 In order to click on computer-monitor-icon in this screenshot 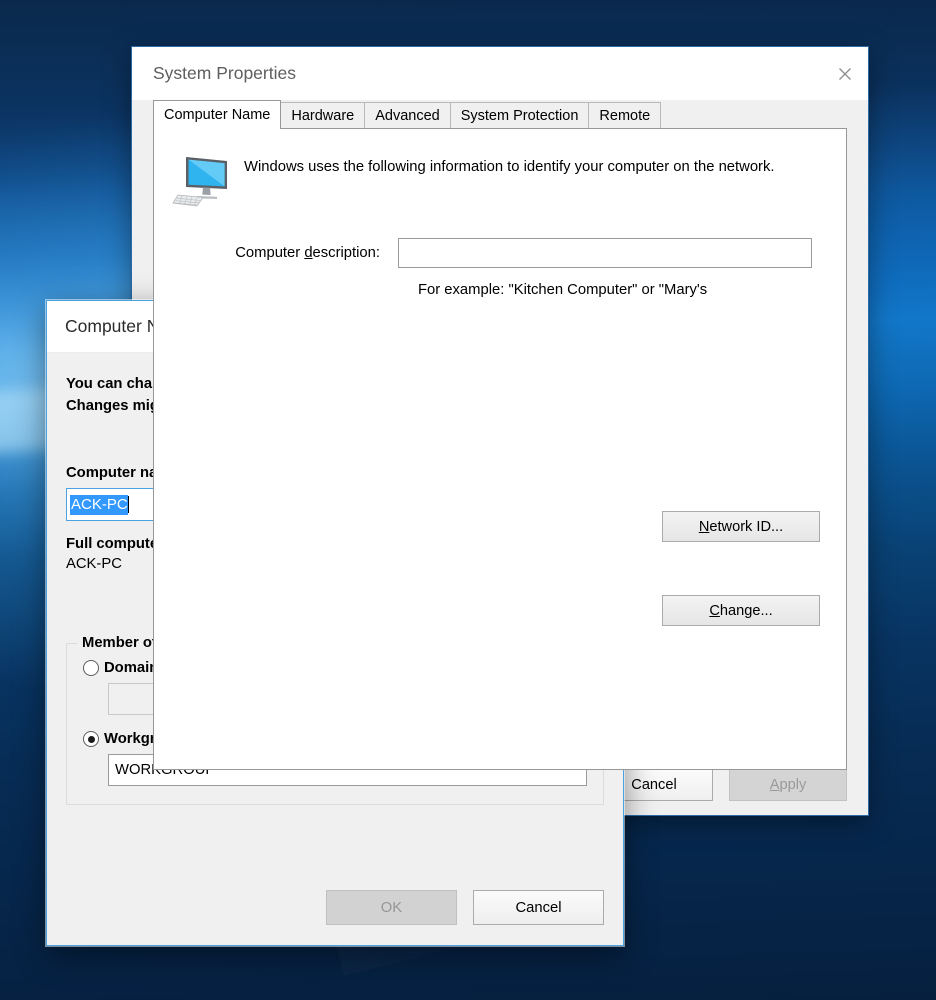, I will do `click(203, 182)`.